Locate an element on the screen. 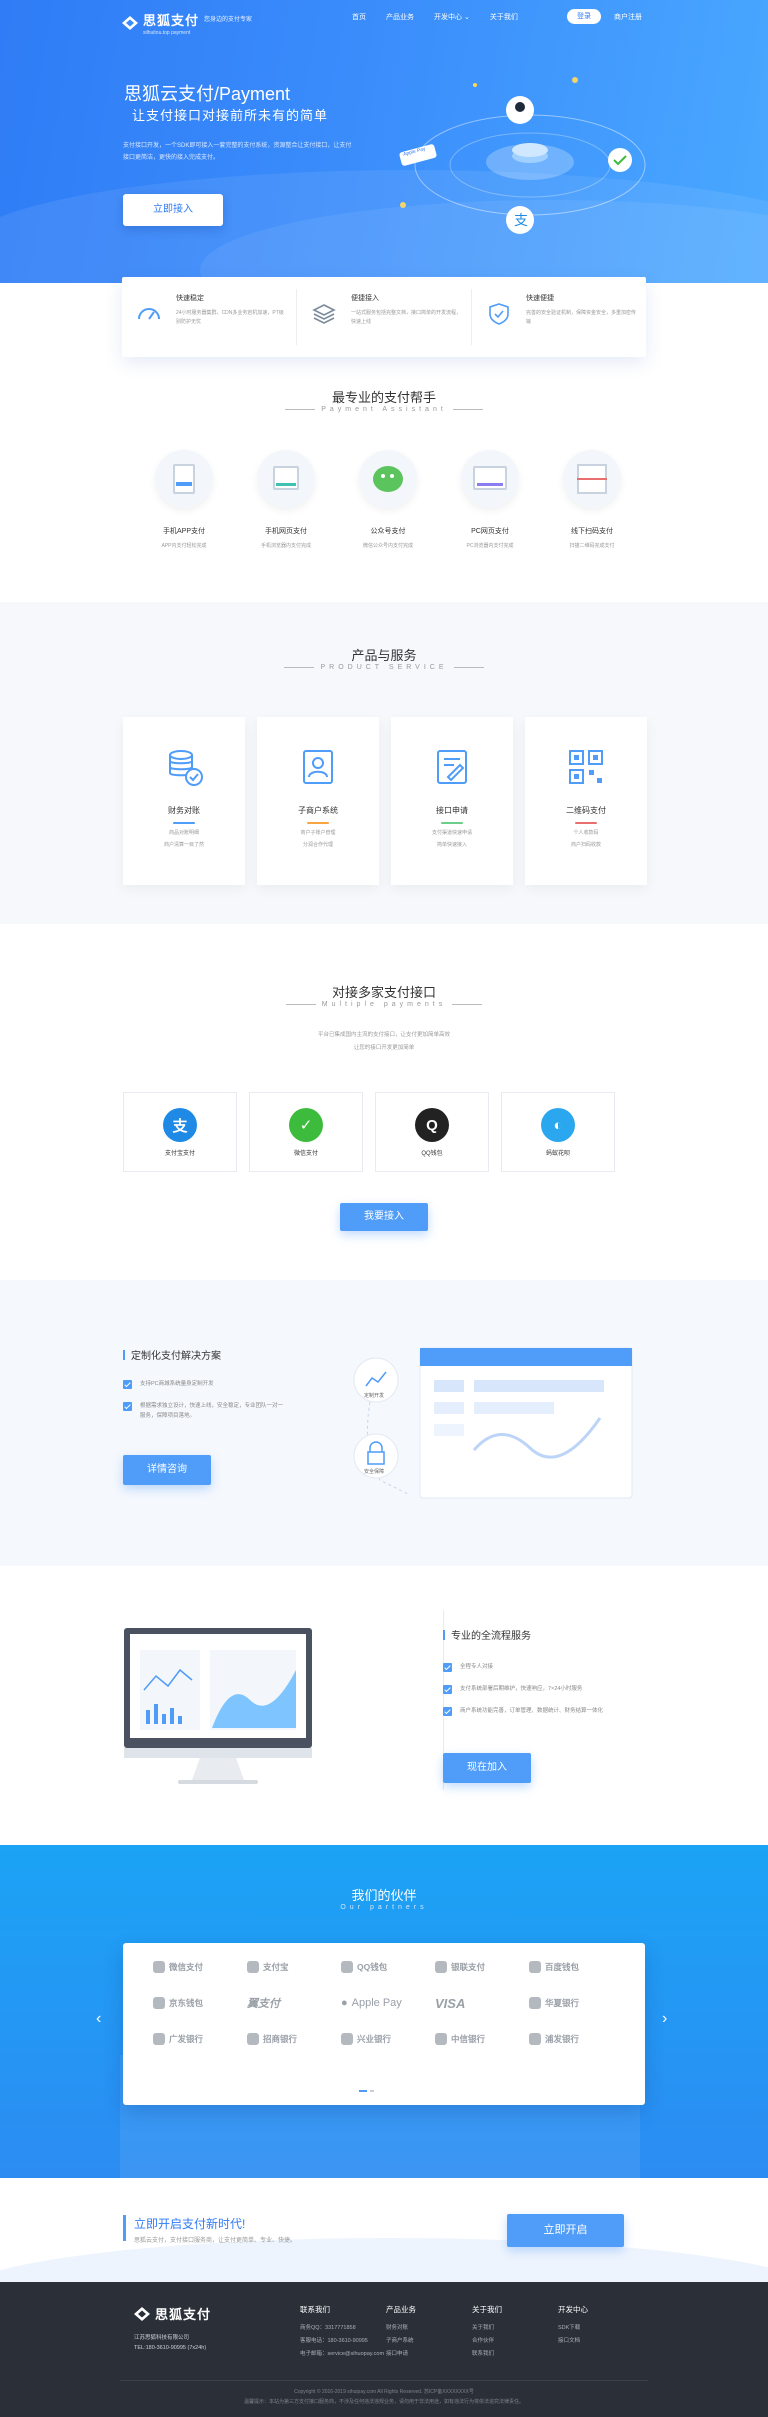 The image size is (768, 2417). partner-logo: 招商银行 is located at coordinates (294, 2039).